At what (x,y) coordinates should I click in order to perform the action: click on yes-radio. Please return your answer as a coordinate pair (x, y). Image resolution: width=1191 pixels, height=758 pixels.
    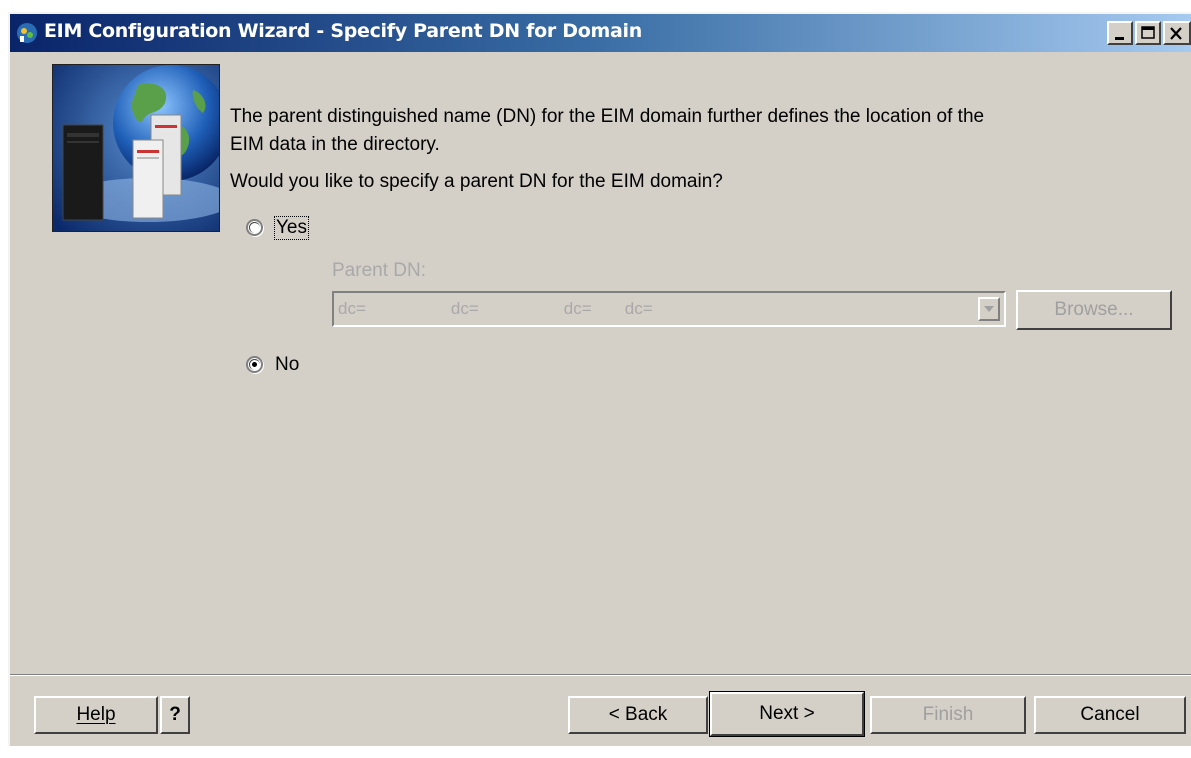
    Looking at the image, I should click on (254, 227).